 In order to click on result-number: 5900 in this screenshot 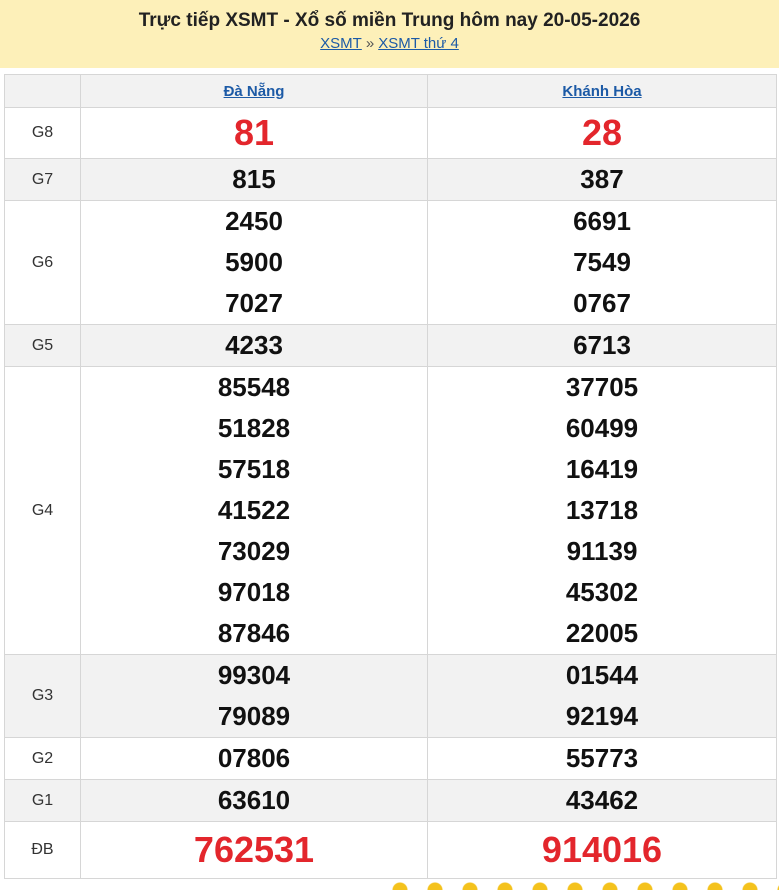, I will do `click(254, 262)`.